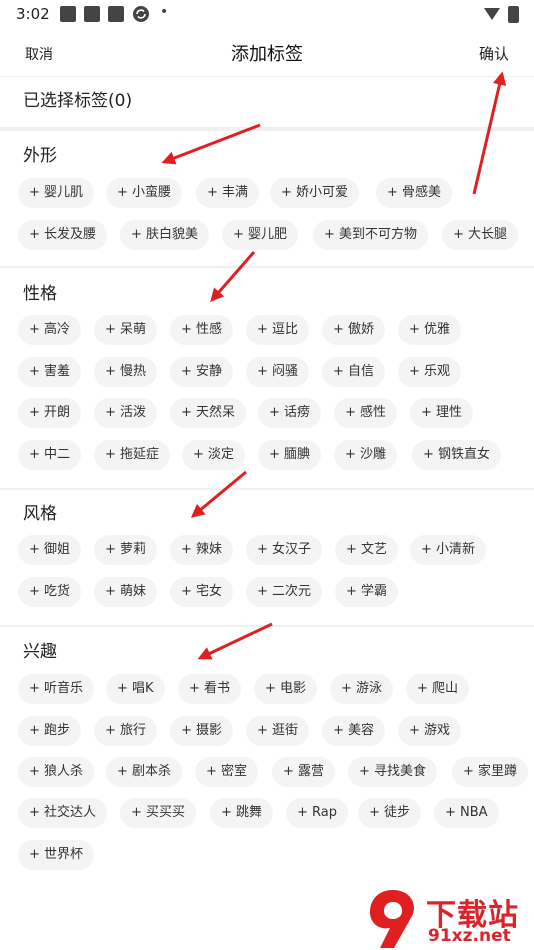 This screenshot has height=950, width=534. Describe the element at coordinates (393, 772) in the screenshot. I see `tag-chip: + 寻找美食` at that location.